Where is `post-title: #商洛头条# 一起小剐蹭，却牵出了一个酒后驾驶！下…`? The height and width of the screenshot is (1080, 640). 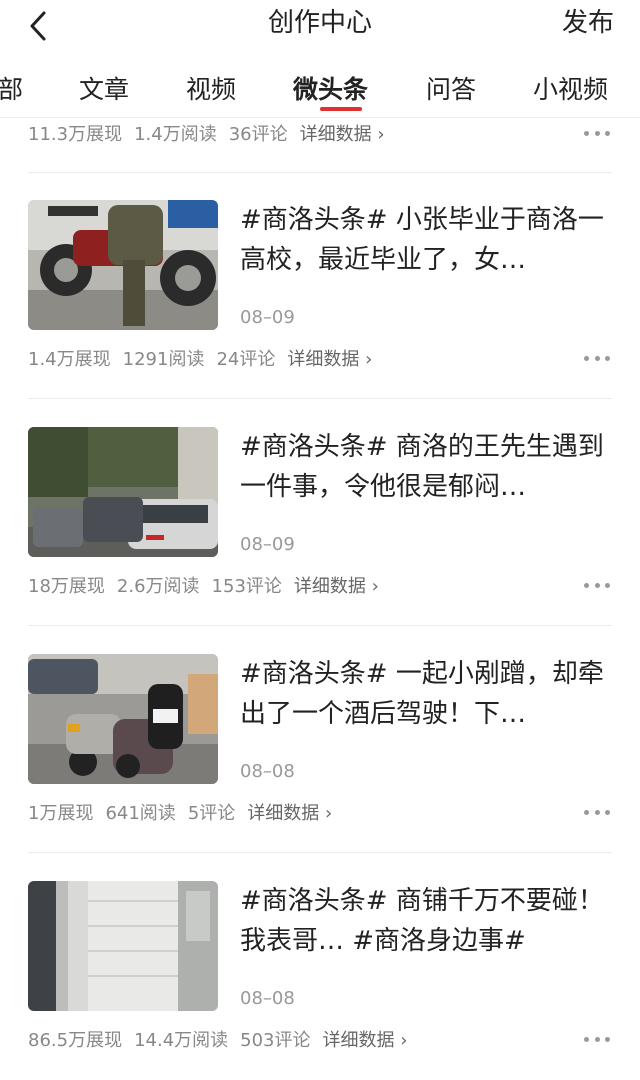
post-title: #商洛头条# 一起小剐蹭，却牵出了一个酒后驾驶！下… is located at coordinates (426, 694).